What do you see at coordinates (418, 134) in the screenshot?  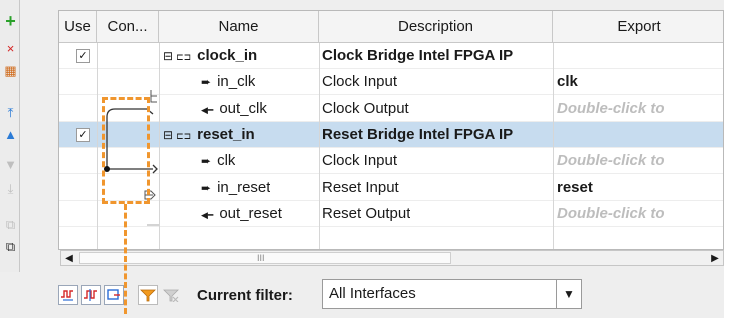 I see `description-cell: Reset Bridge Intel FPGA IP` at bounding box center [418, 134].